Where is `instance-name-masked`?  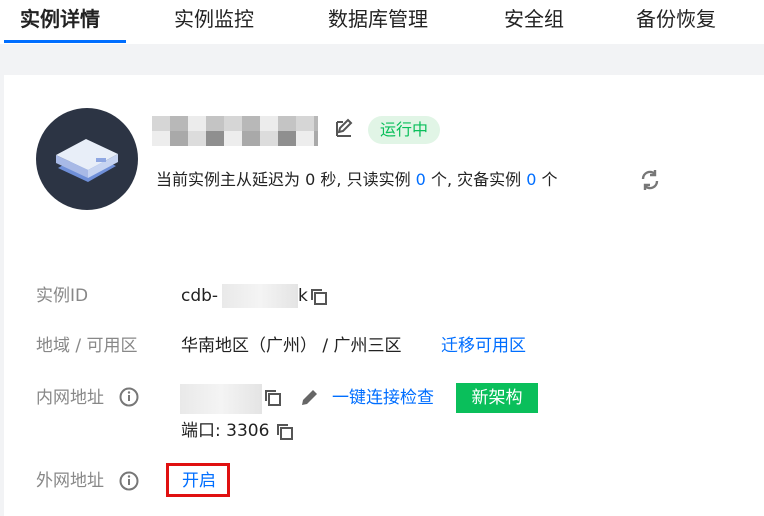
instance-name-masked is located at coordinates (235, 131).